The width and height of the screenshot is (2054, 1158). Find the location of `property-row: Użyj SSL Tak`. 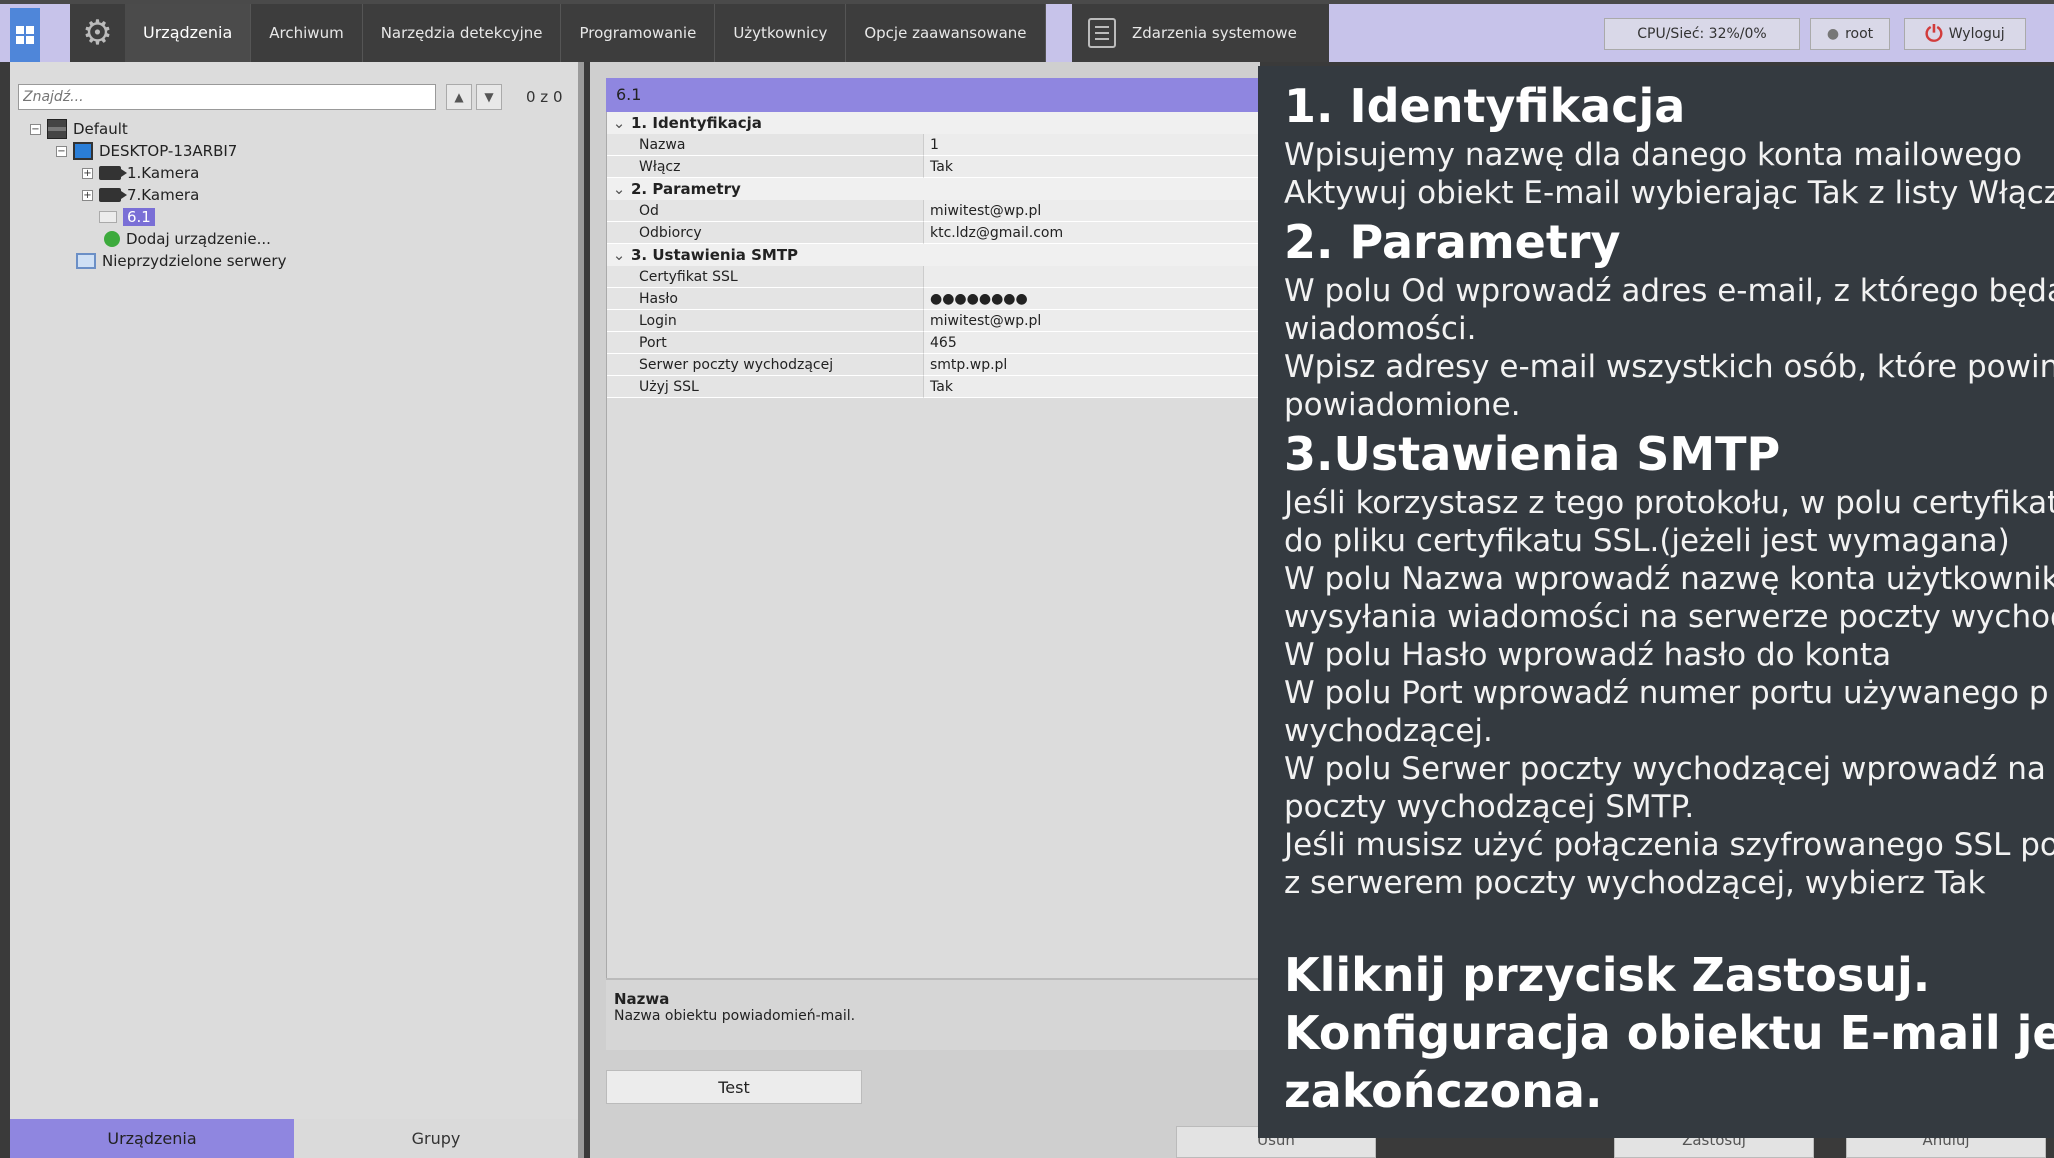

property-row: Użyj SSL Tak is located at coordinates (933, 387).